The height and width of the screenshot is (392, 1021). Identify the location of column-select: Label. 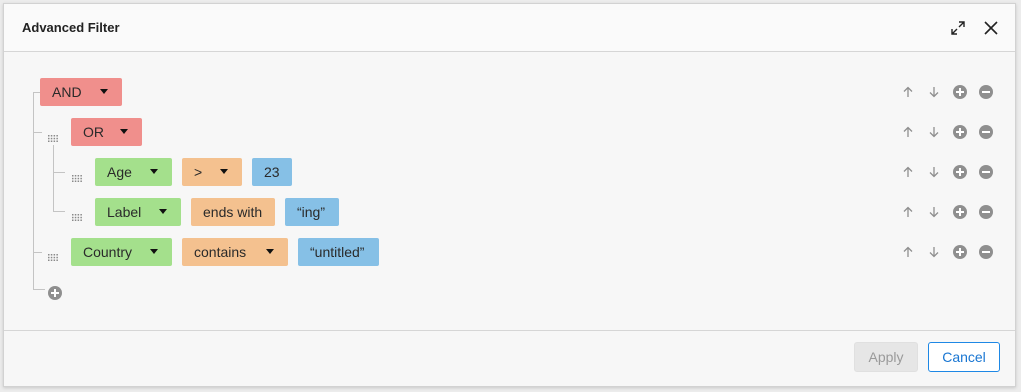
(138, 212).